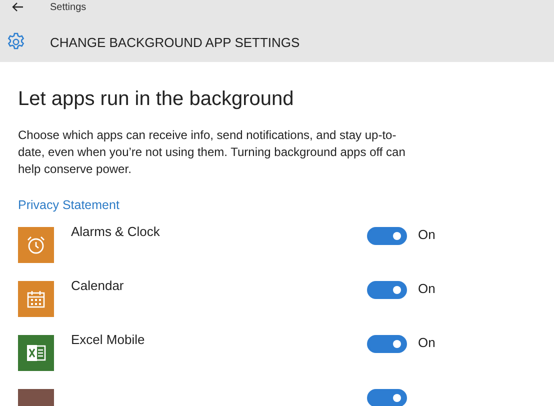 The height and width of the screenshot is (406, 554). I want to click on section-heading: Let apps run in the background, so click(156, 99).